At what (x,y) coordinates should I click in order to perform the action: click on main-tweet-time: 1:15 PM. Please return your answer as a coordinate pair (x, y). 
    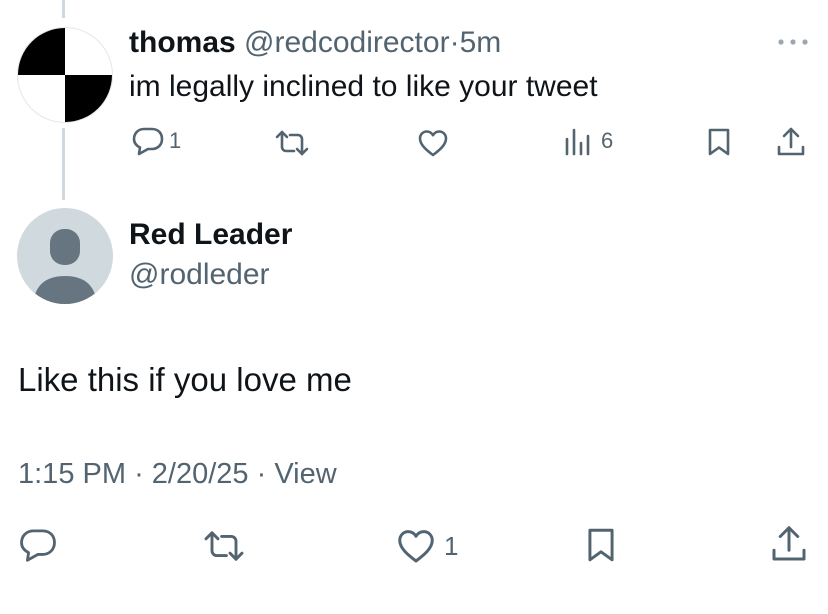
    Looking at the image, I should click on (72, 474).